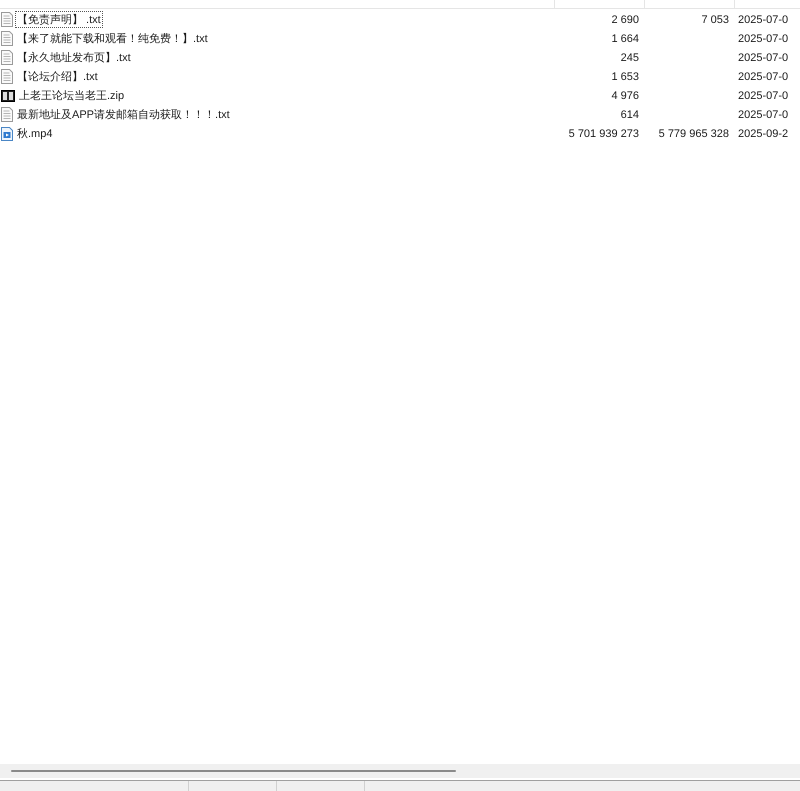 This screenshot has height=791, width=800. Describe the element at coordinates (625, 20) in the screenshot. I see `file-size: 2 690` at that location.